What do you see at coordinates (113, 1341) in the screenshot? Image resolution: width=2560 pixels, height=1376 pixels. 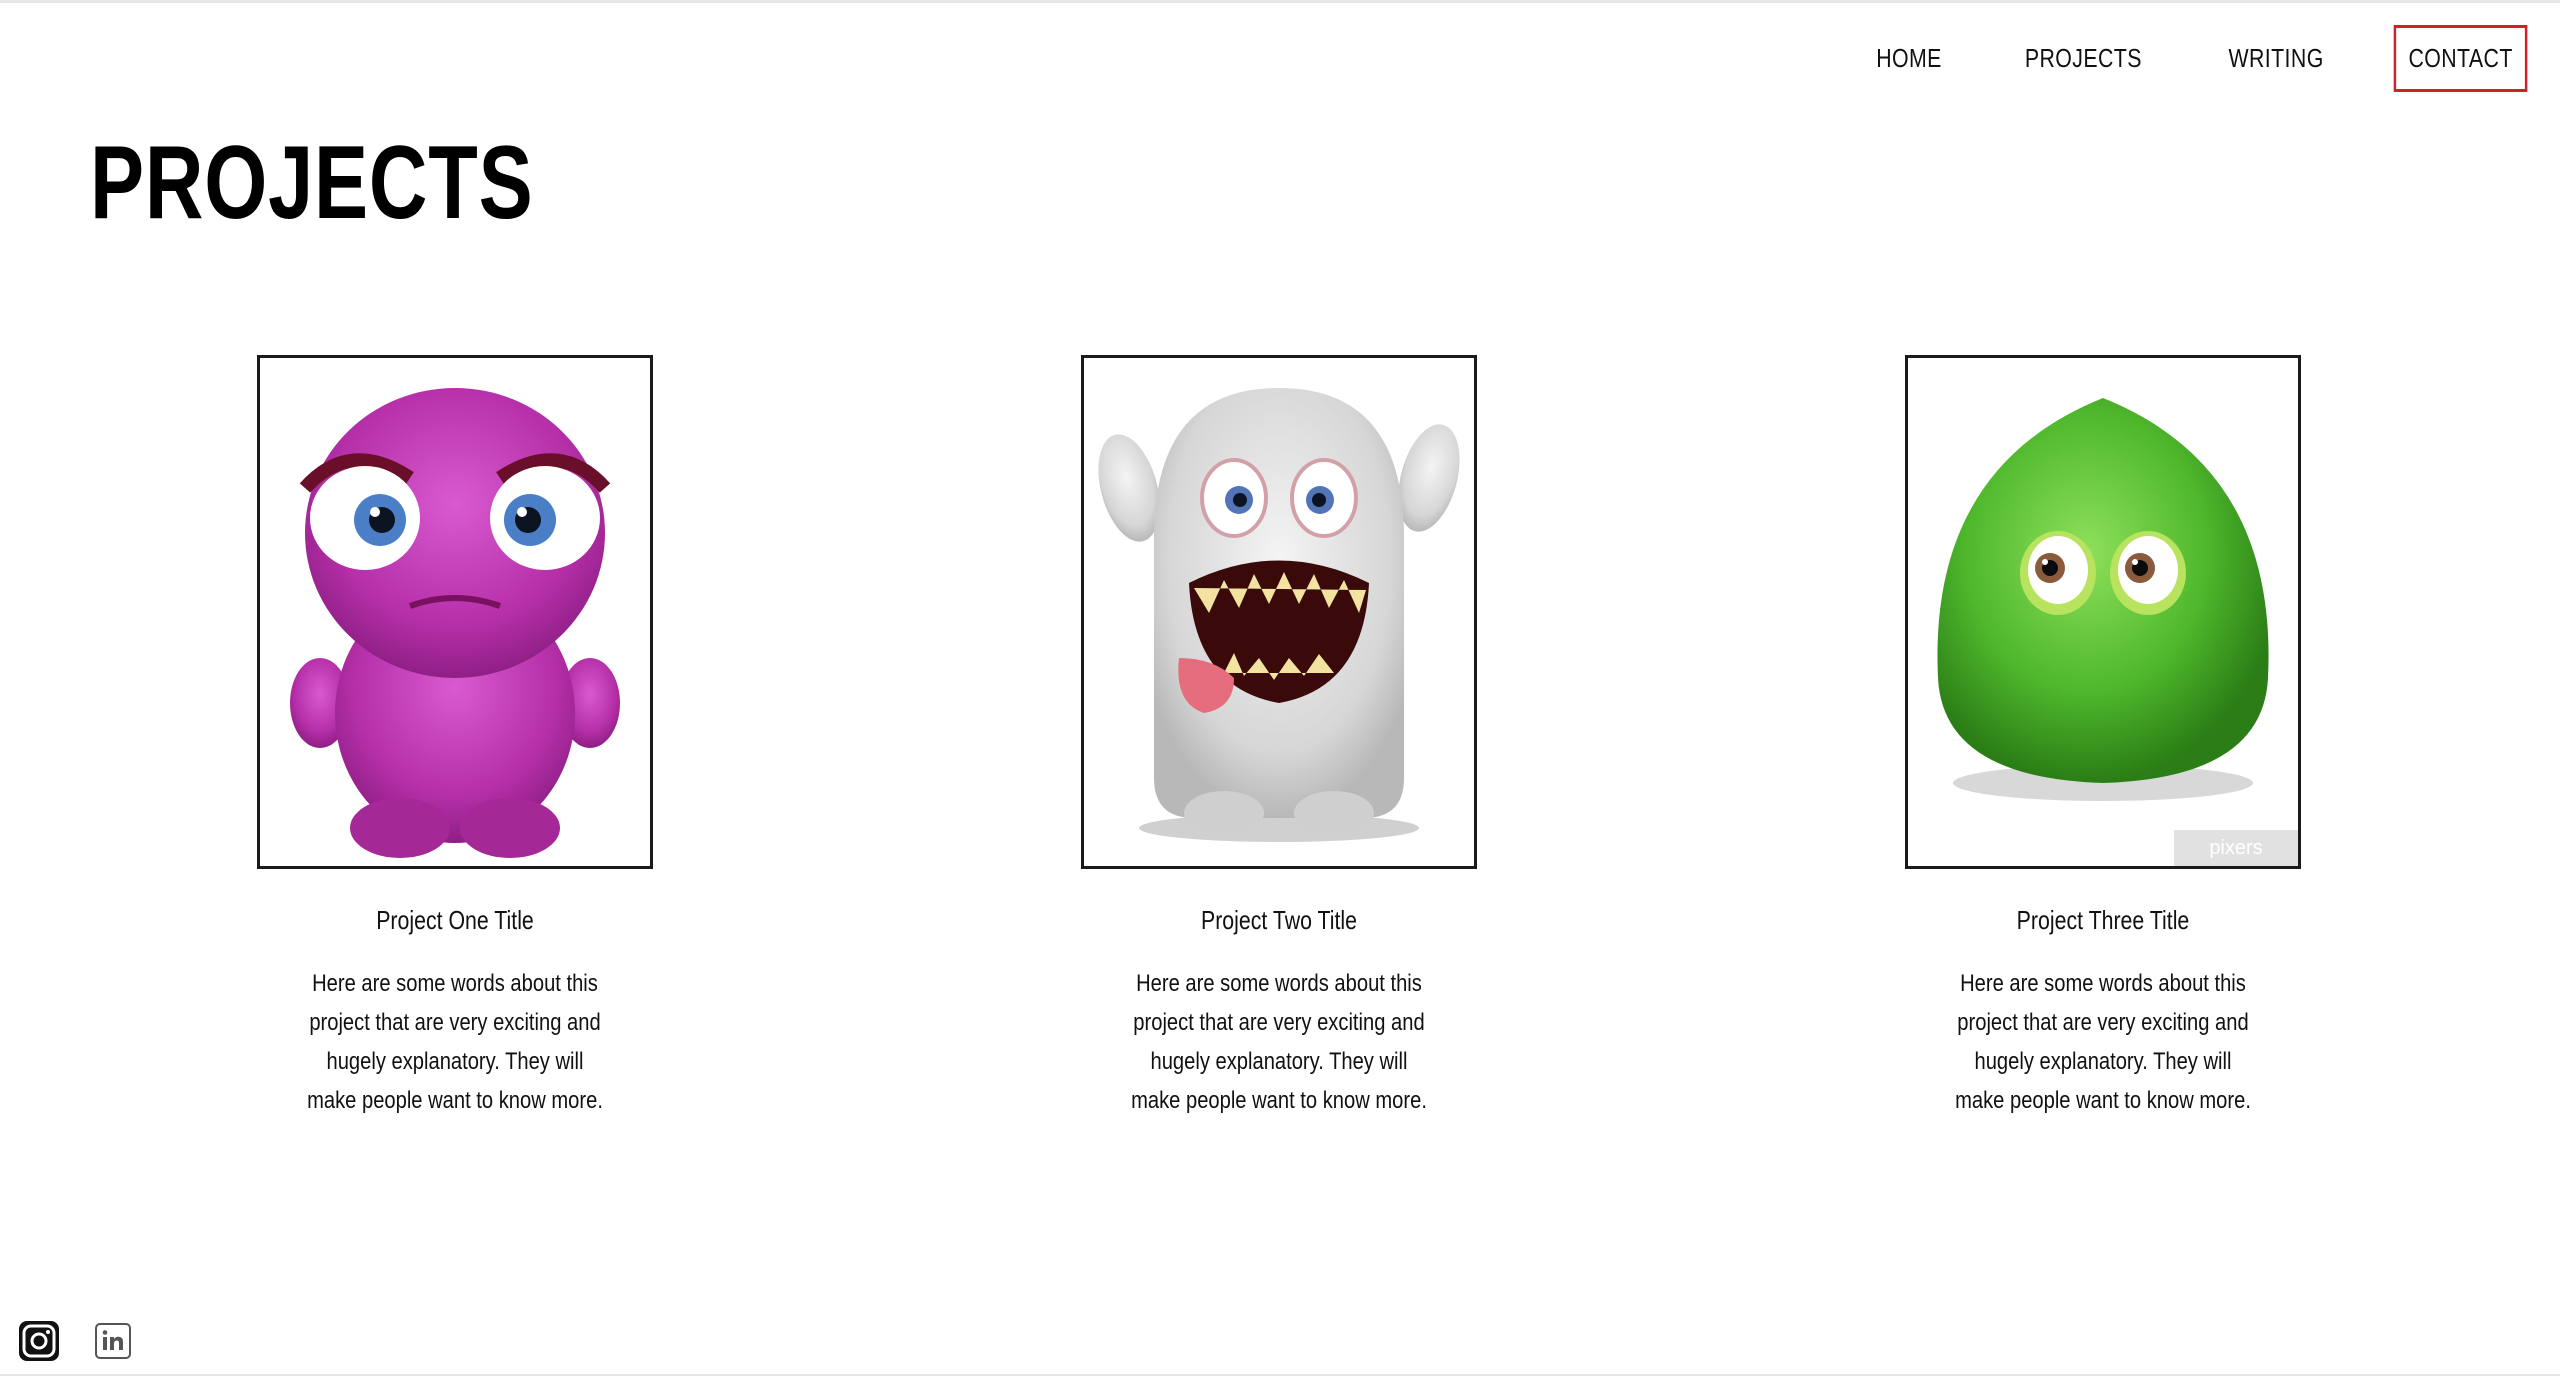 I see `linkedin-icon` at bounding box center [113, 1341].